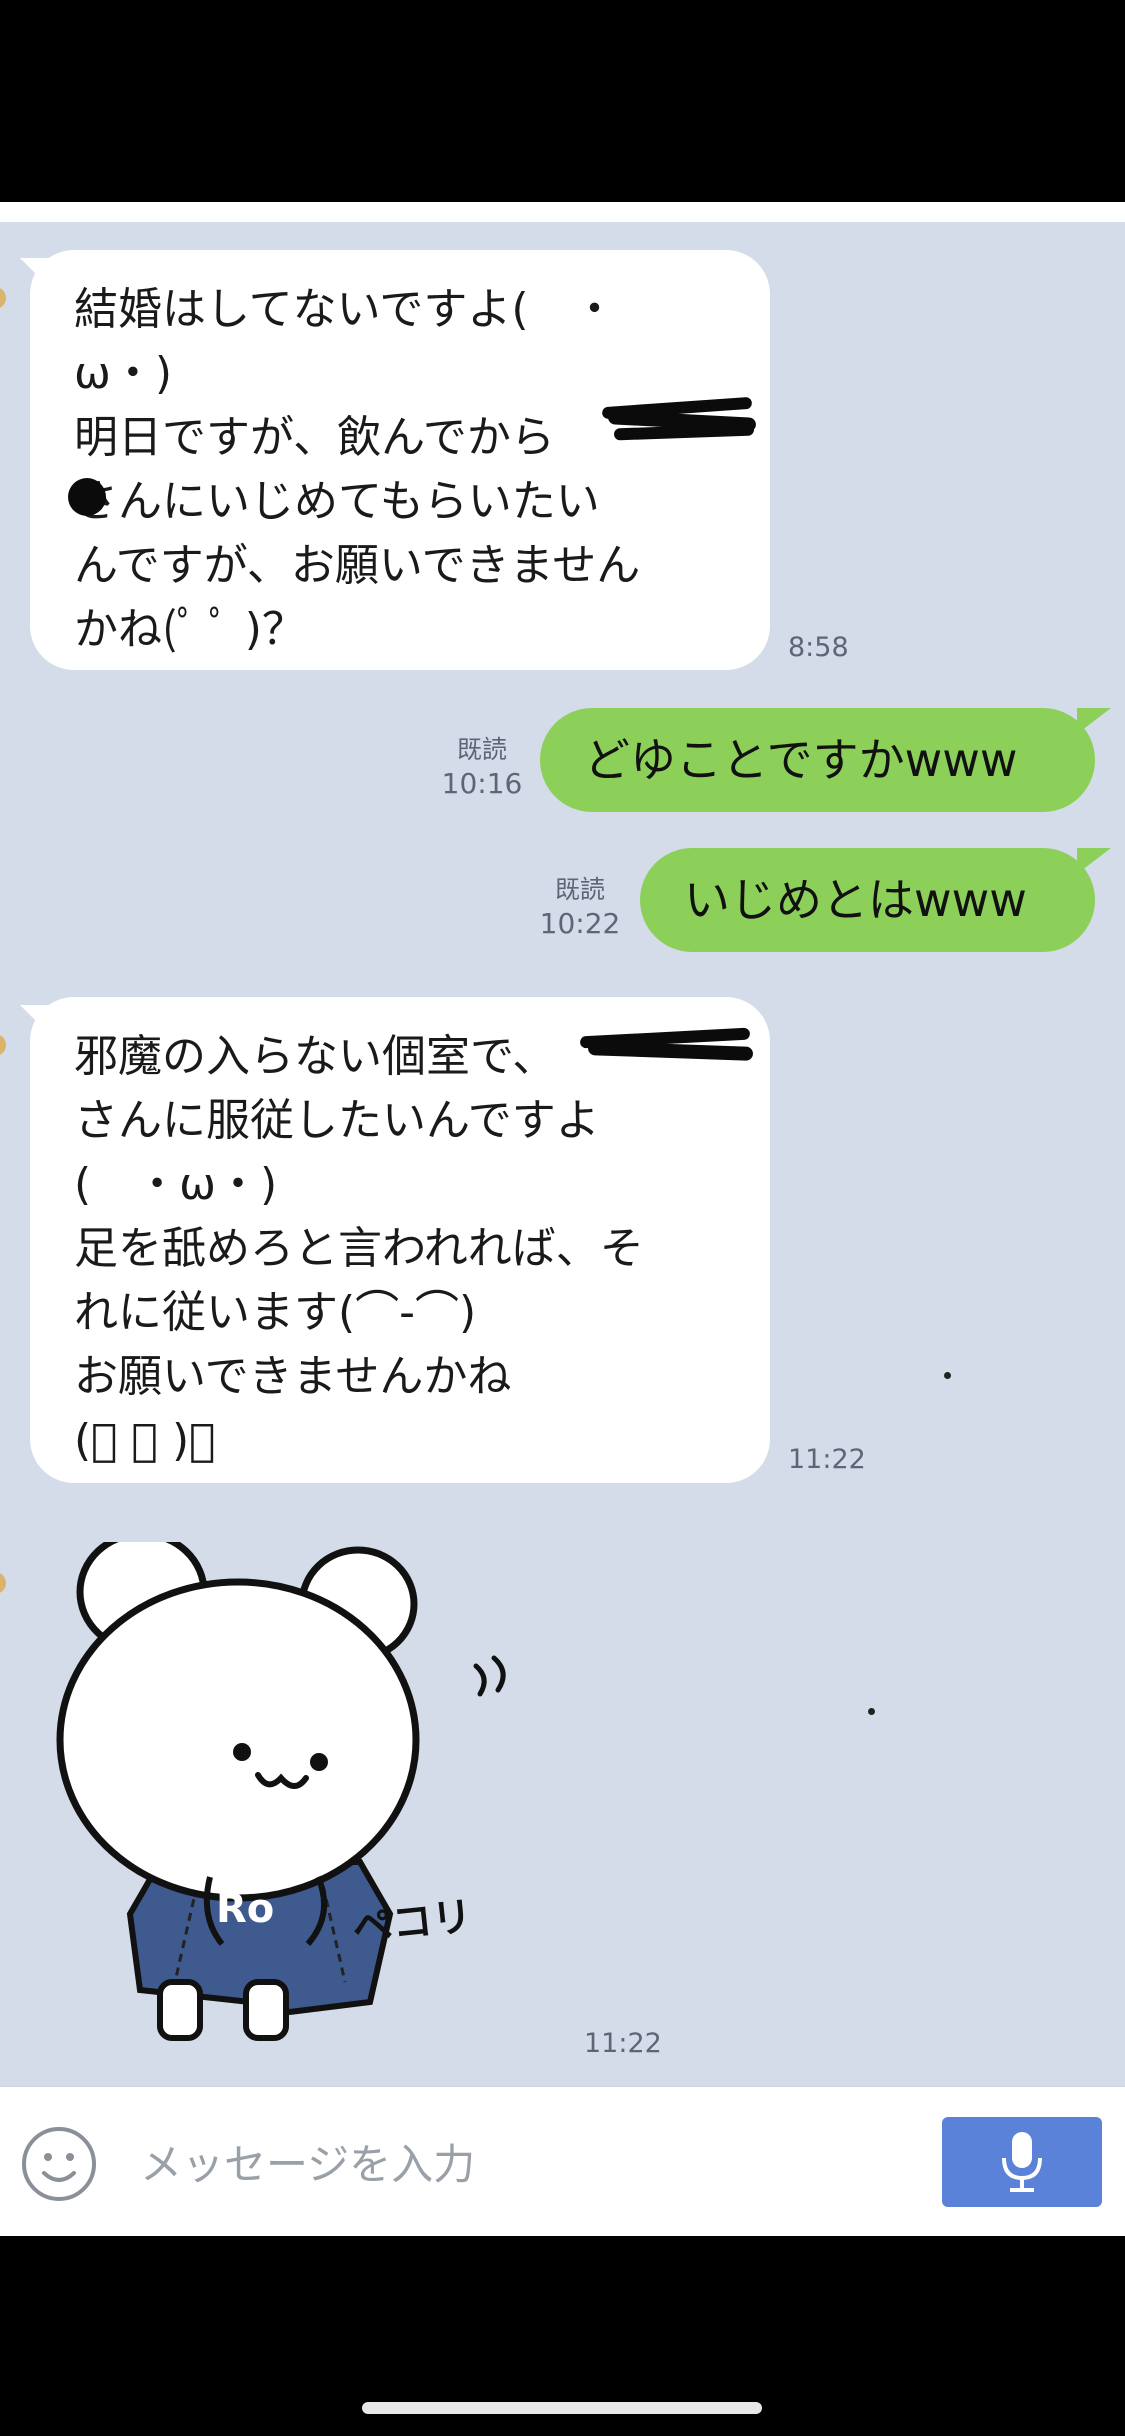 The width and height of the screenshot is (1125, 2436). Describe the element at coordinates (59, 2164) in the screenshot. I see `smiley-face-icon` at that location.